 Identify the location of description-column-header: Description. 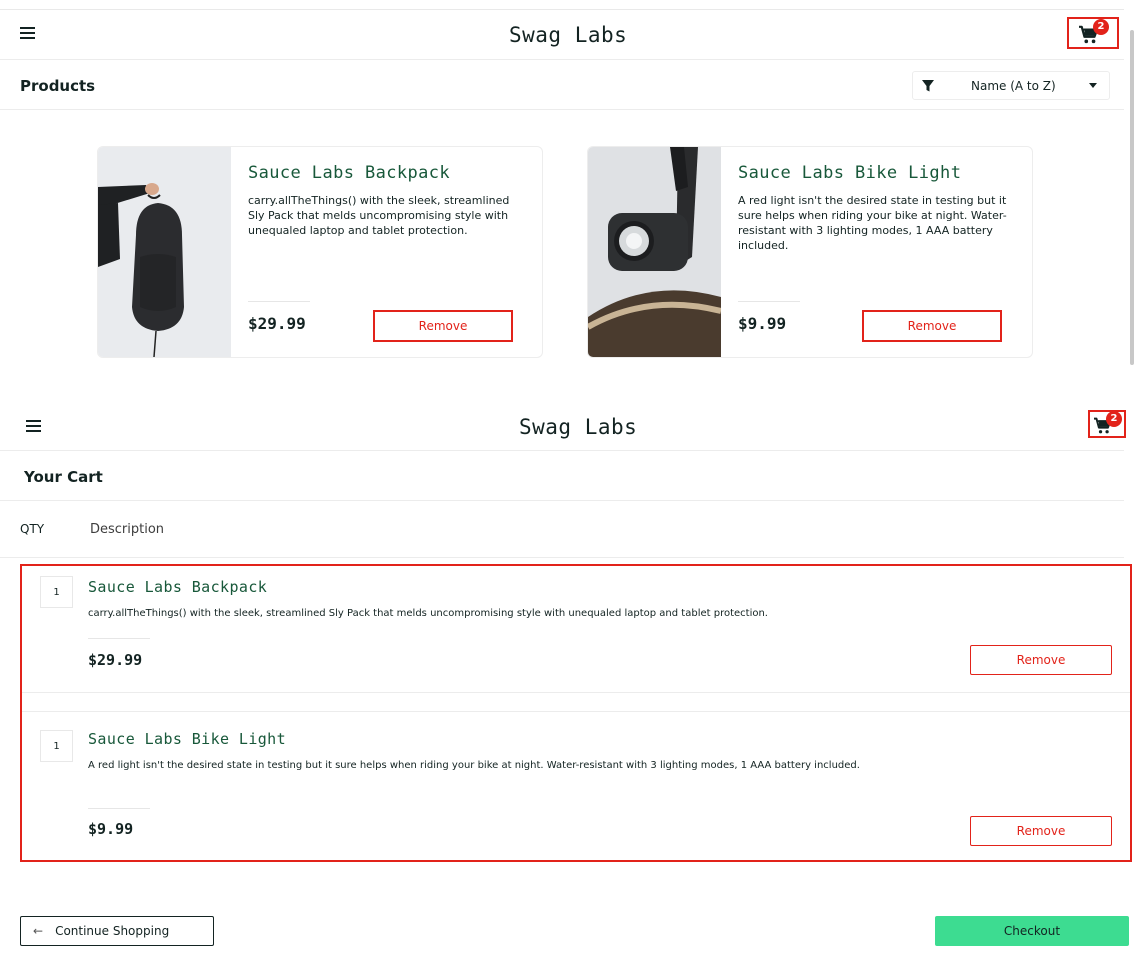
(127, 529).